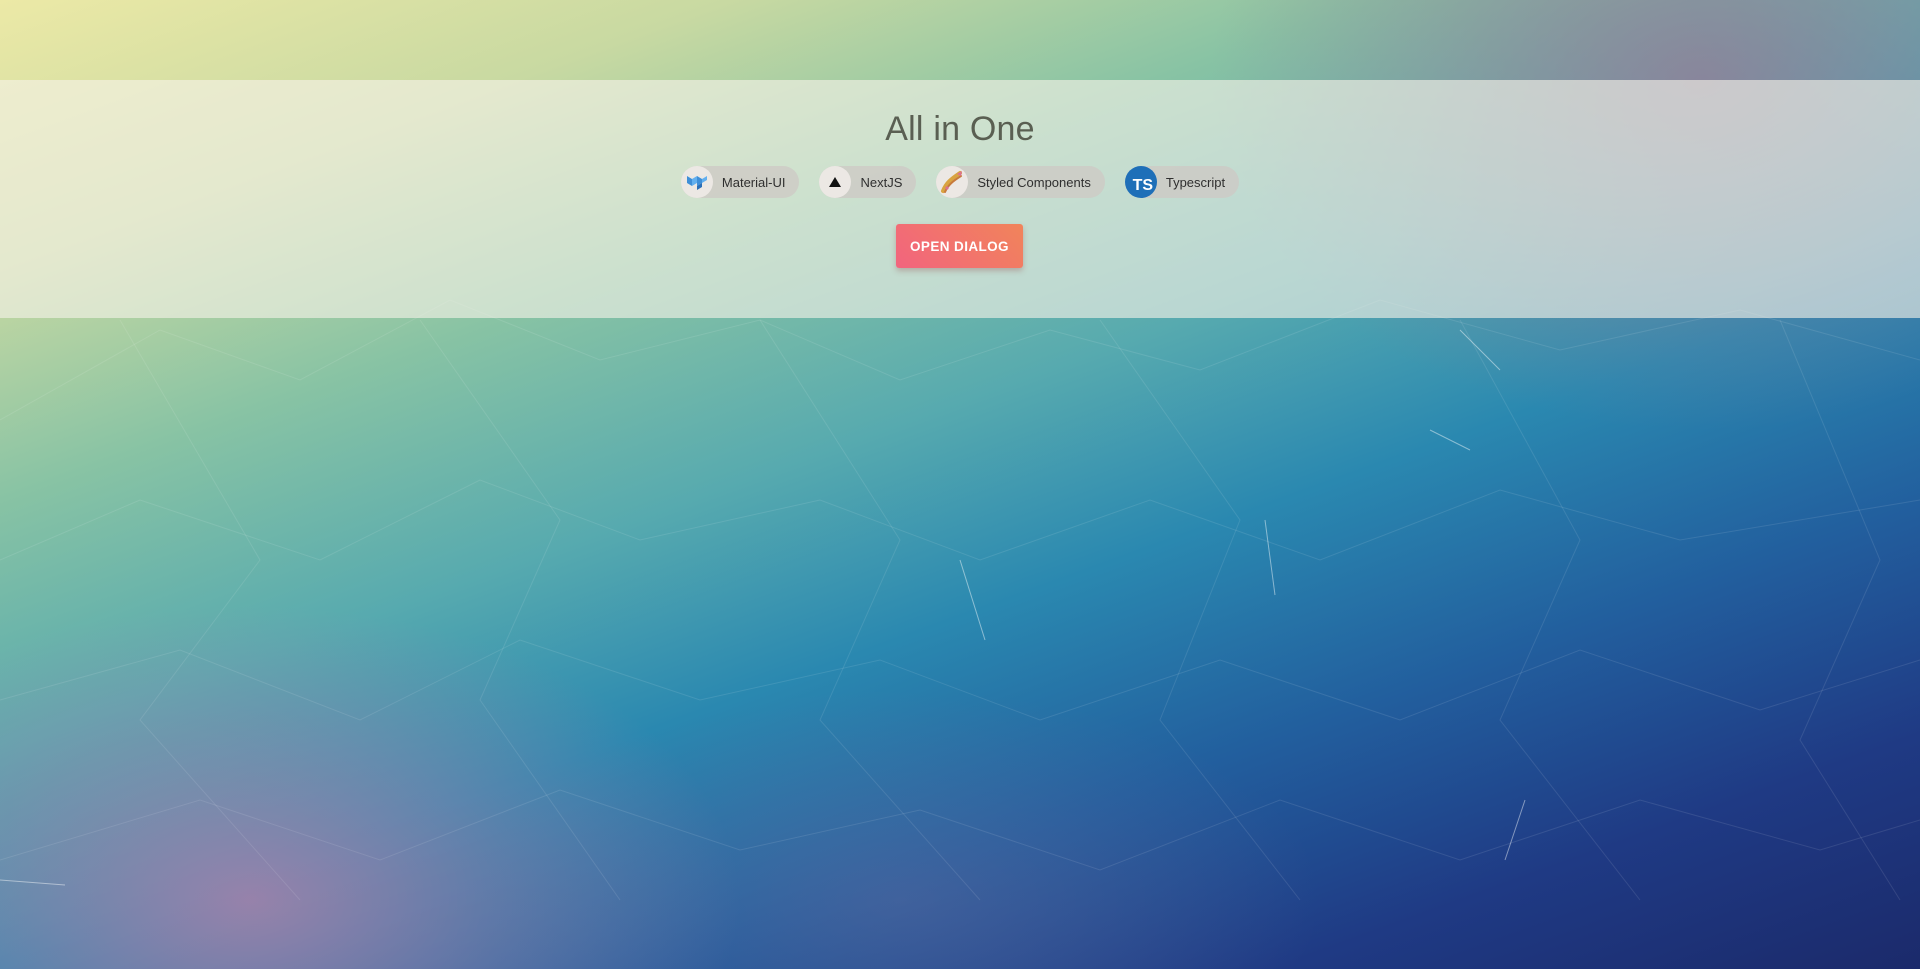  Describe the element at coordinates (1143, 185) in the screenshot. I see `typescript-icon-text: TS` at that location.